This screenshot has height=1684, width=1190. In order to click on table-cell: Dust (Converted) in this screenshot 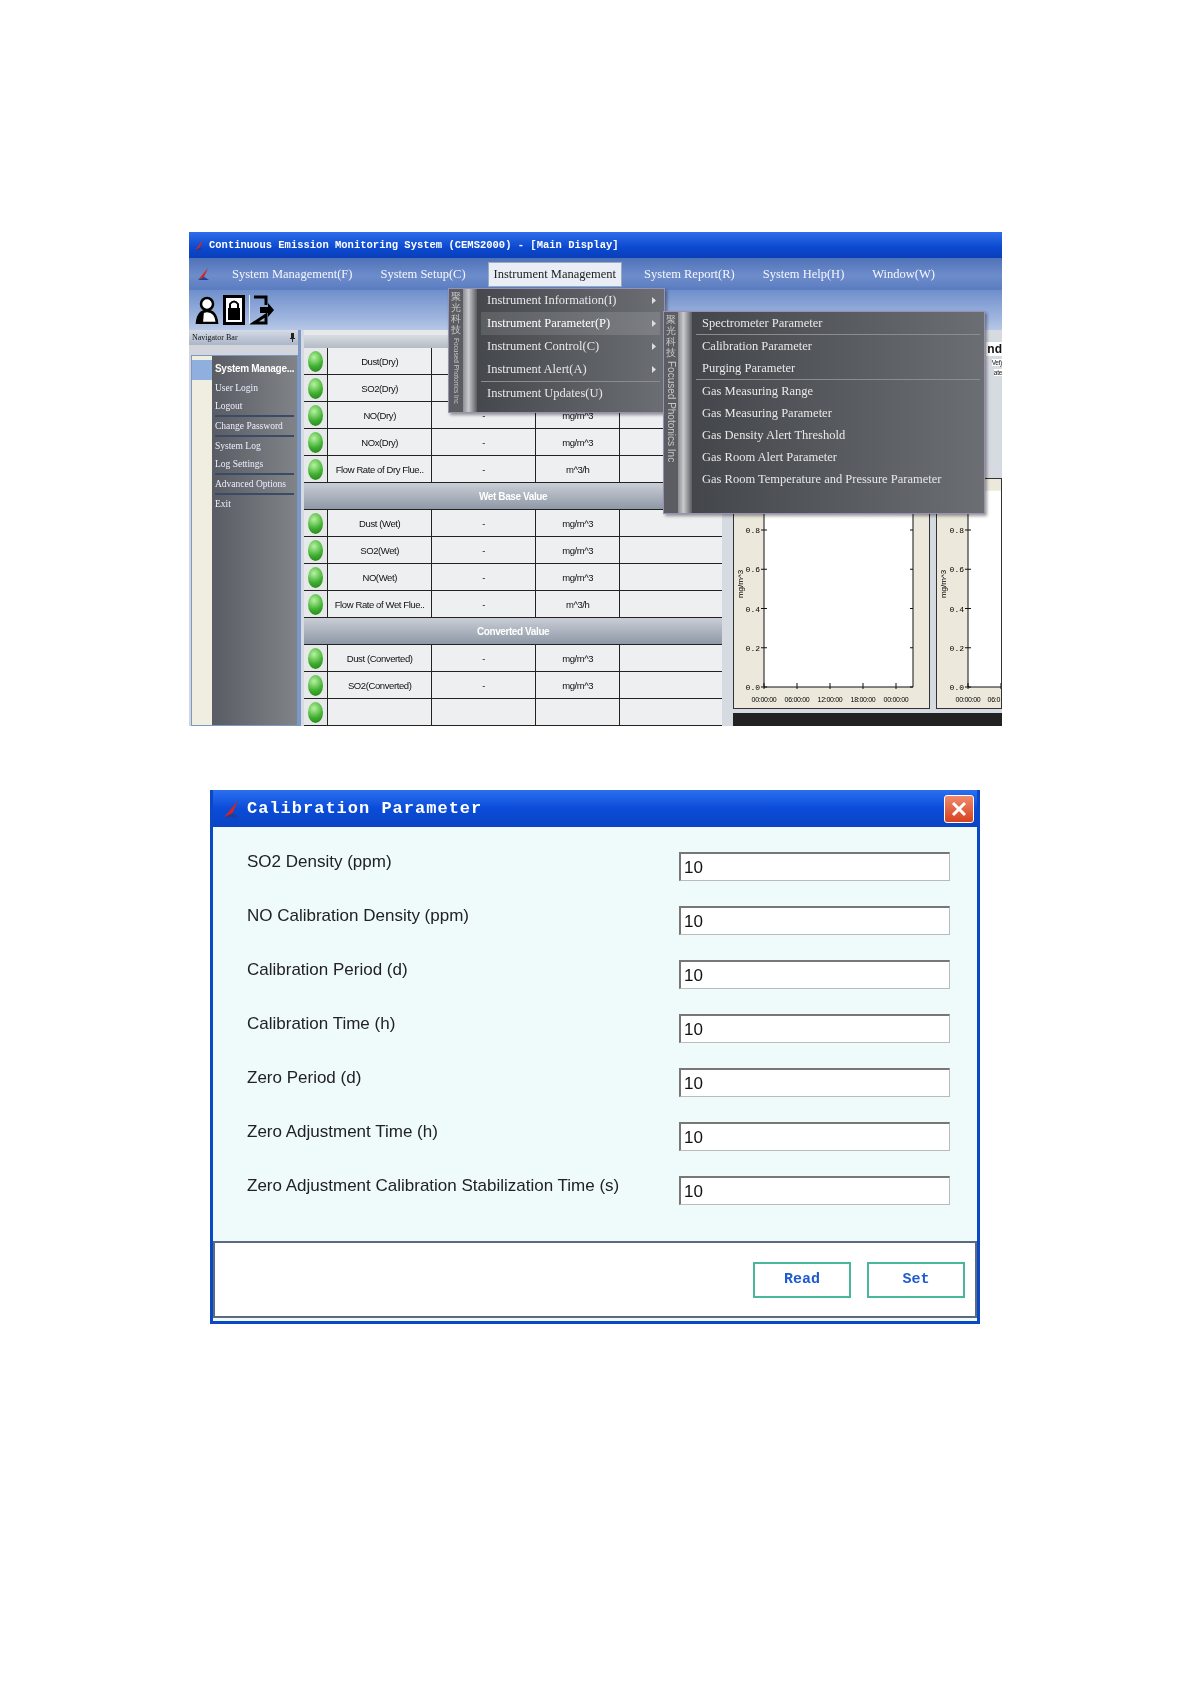, I will do `click(379, 658)`.